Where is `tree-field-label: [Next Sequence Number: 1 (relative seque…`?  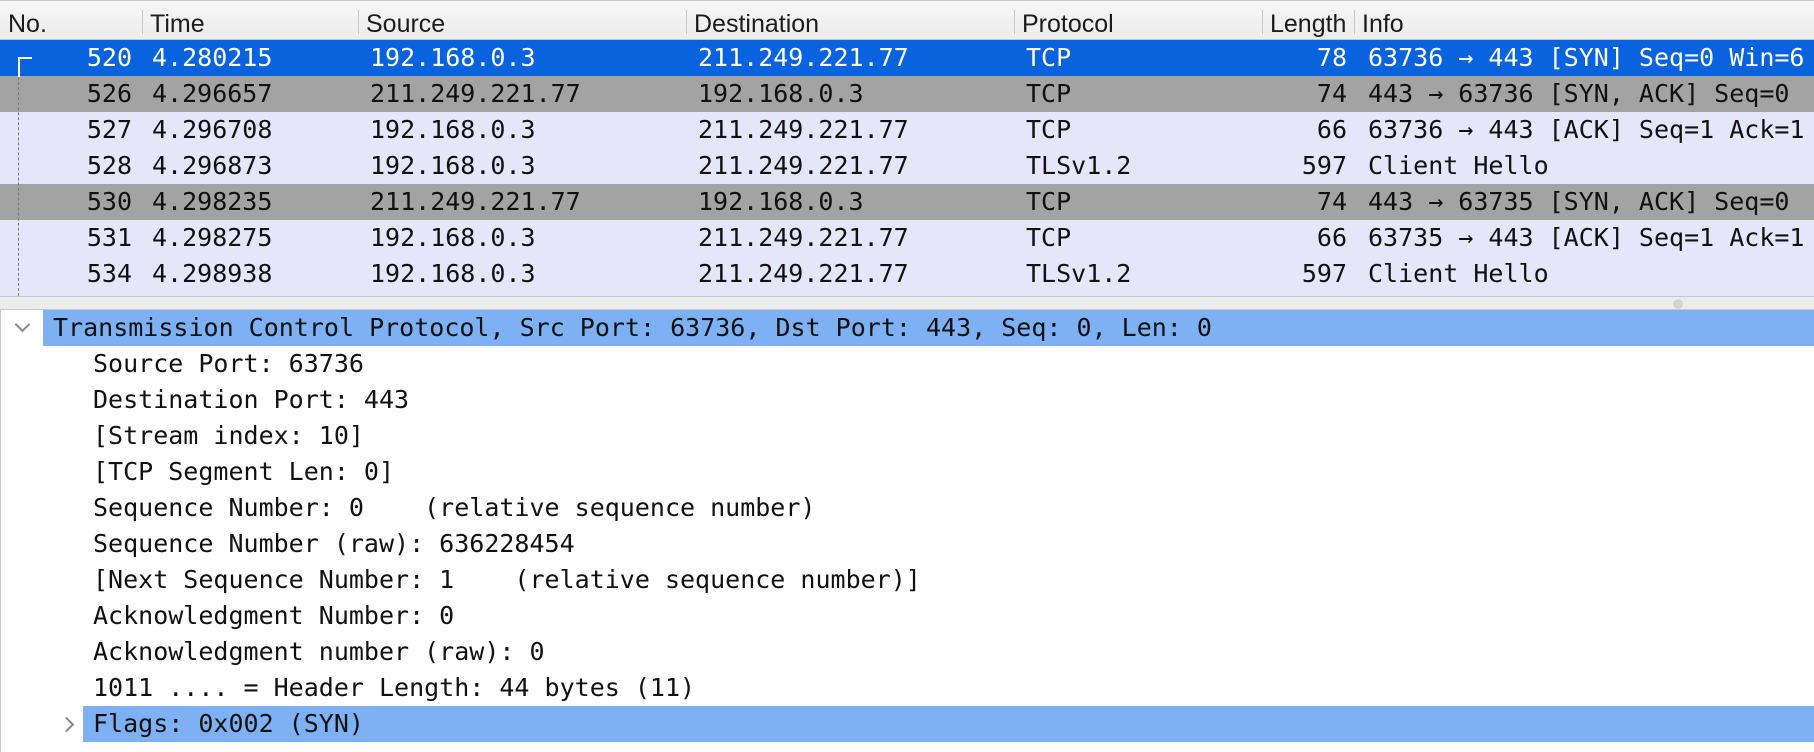 tree-field-label: [Next Sequence Number: 1 (relative seque… is located at coordinates (507, 579).